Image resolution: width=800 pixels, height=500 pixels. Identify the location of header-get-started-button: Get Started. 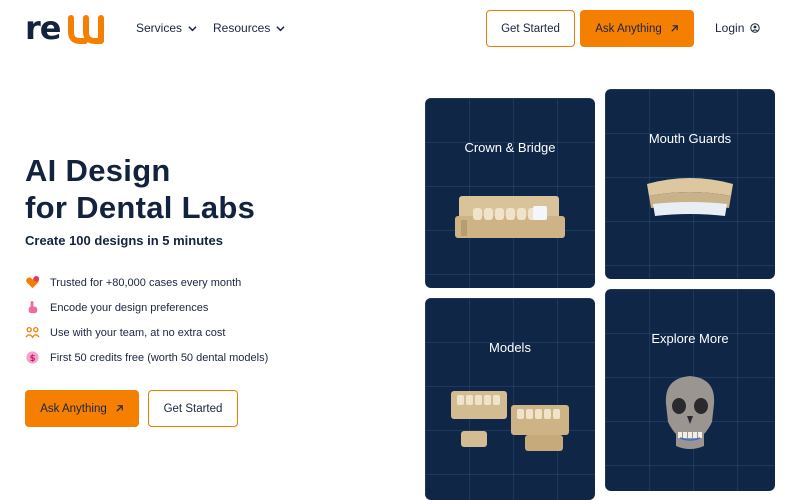
(530, 28).